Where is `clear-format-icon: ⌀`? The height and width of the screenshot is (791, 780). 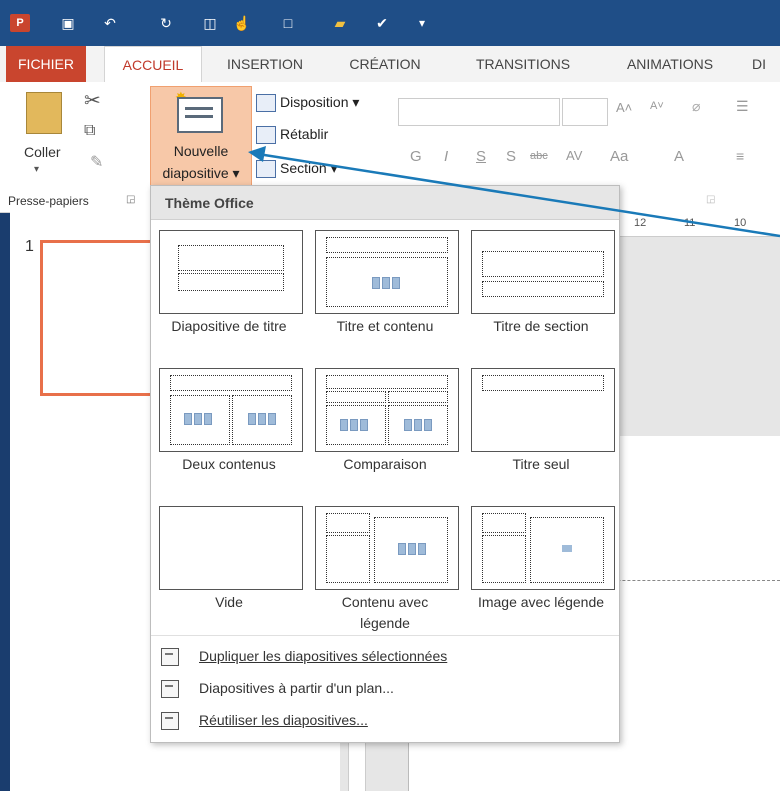 clear-format-icon: ⌀ is located at coordinates (696, 106).